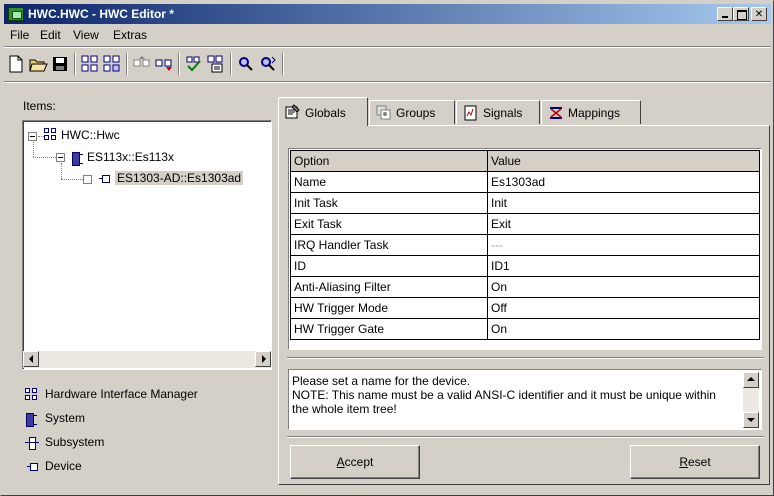 The width and height of the screenshot is (774, 496). I want to click on generate-icon, so click(216, 64).